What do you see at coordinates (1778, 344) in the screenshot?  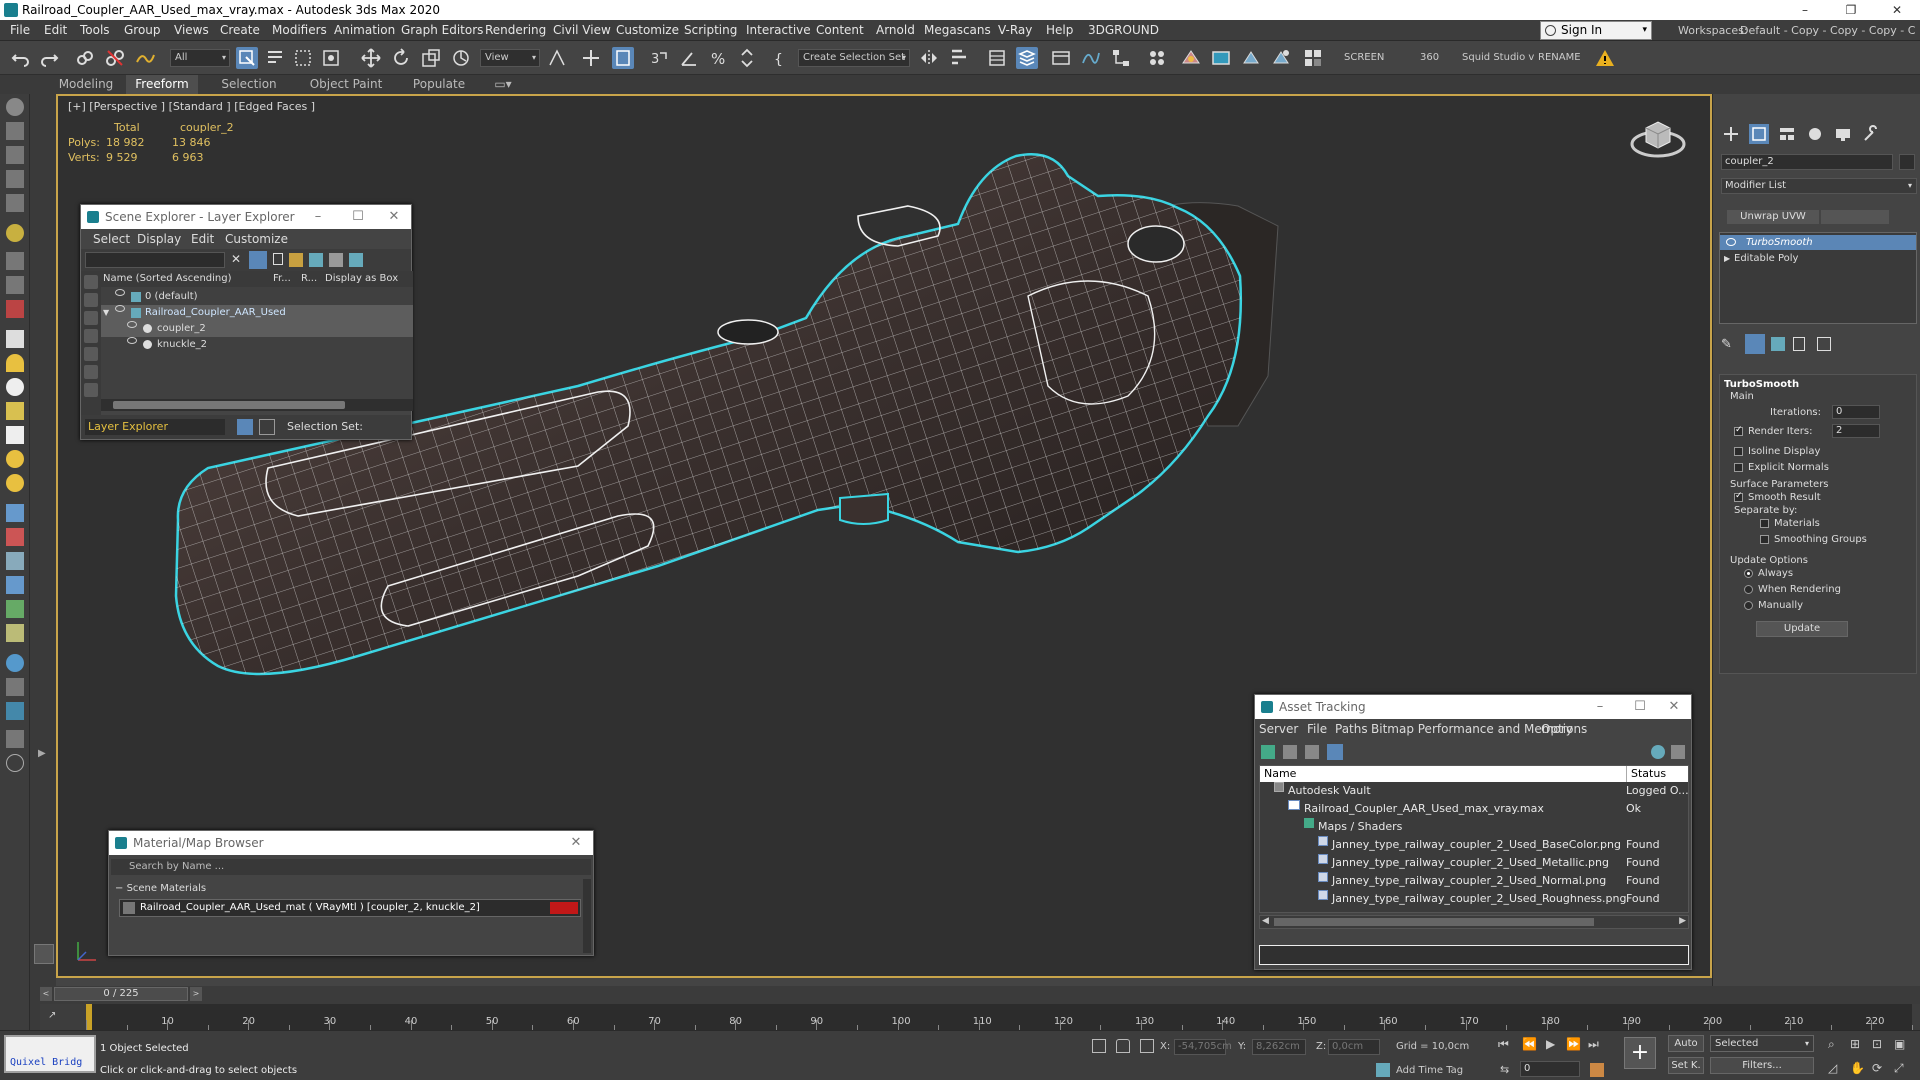 I see `make-unique-icon` at bounding box center [1778, 344].